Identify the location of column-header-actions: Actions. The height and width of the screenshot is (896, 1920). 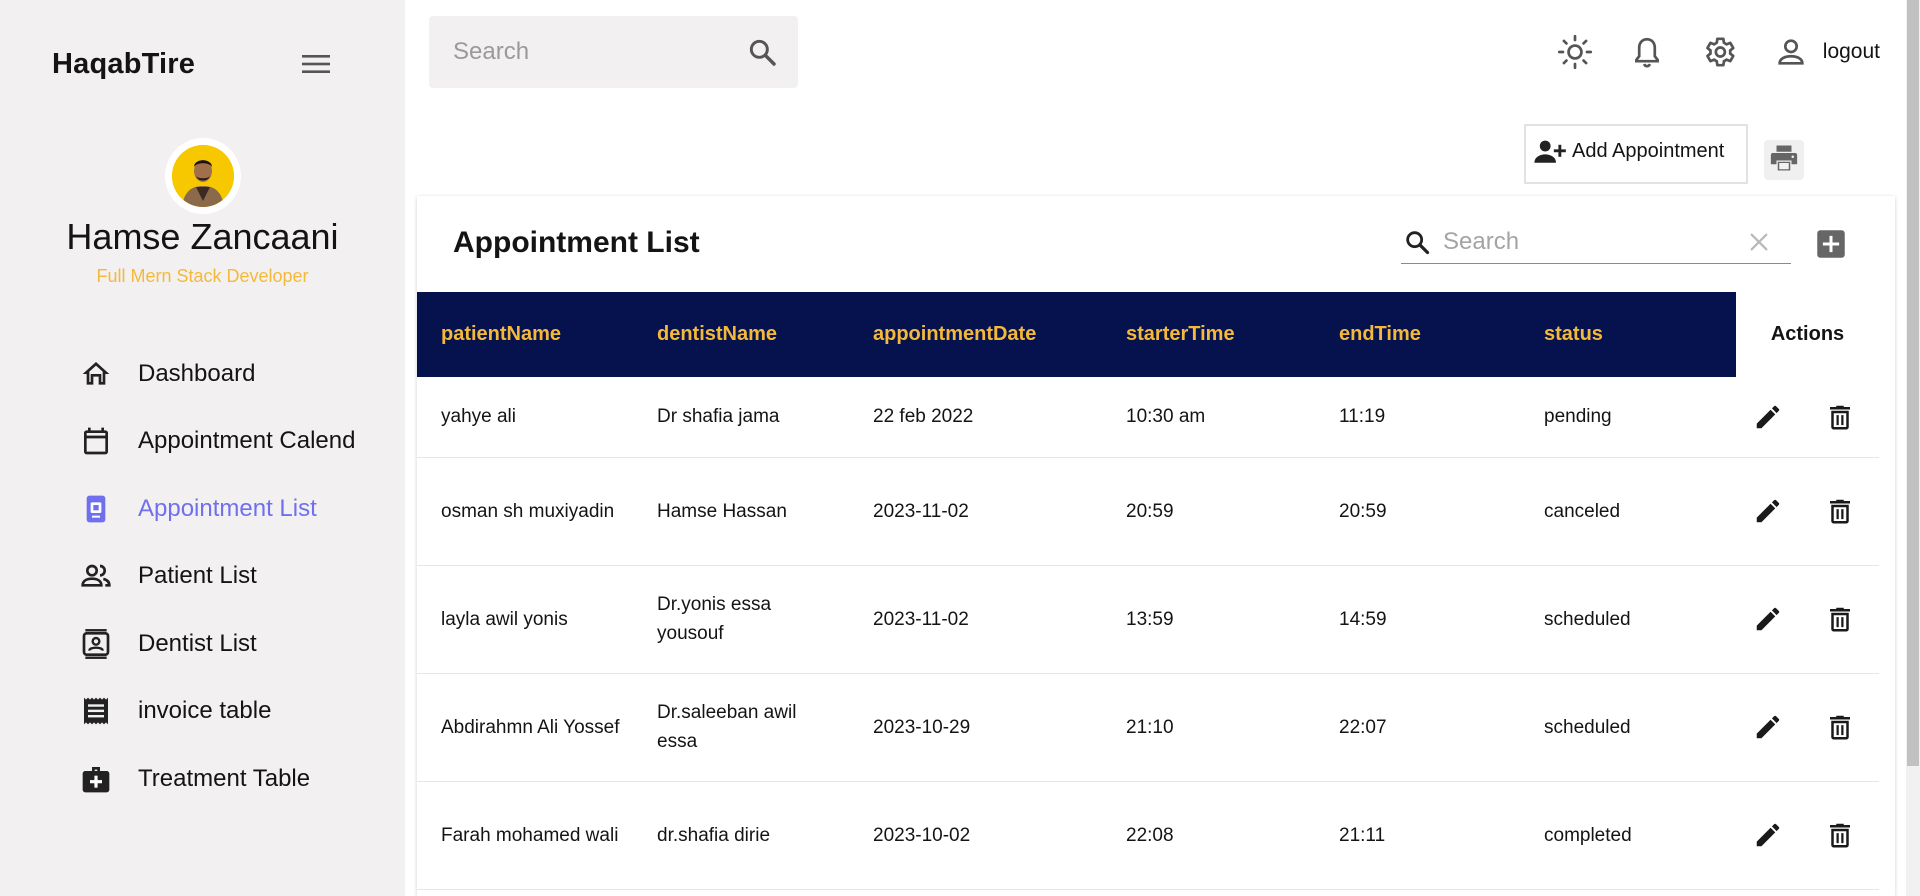
(1807, 334).